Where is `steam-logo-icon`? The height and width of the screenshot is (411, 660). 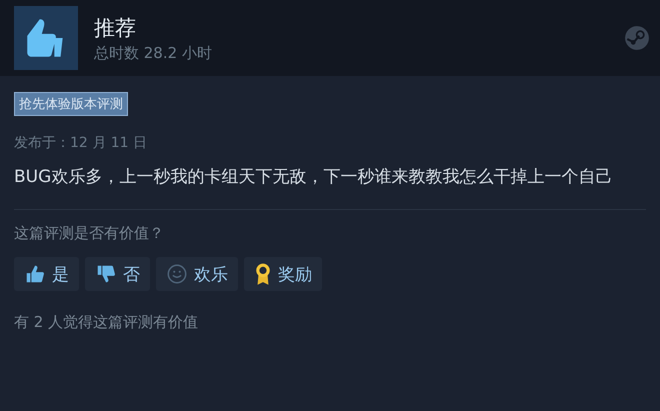 steam-logo-icon is located at coordinates (637, 38).